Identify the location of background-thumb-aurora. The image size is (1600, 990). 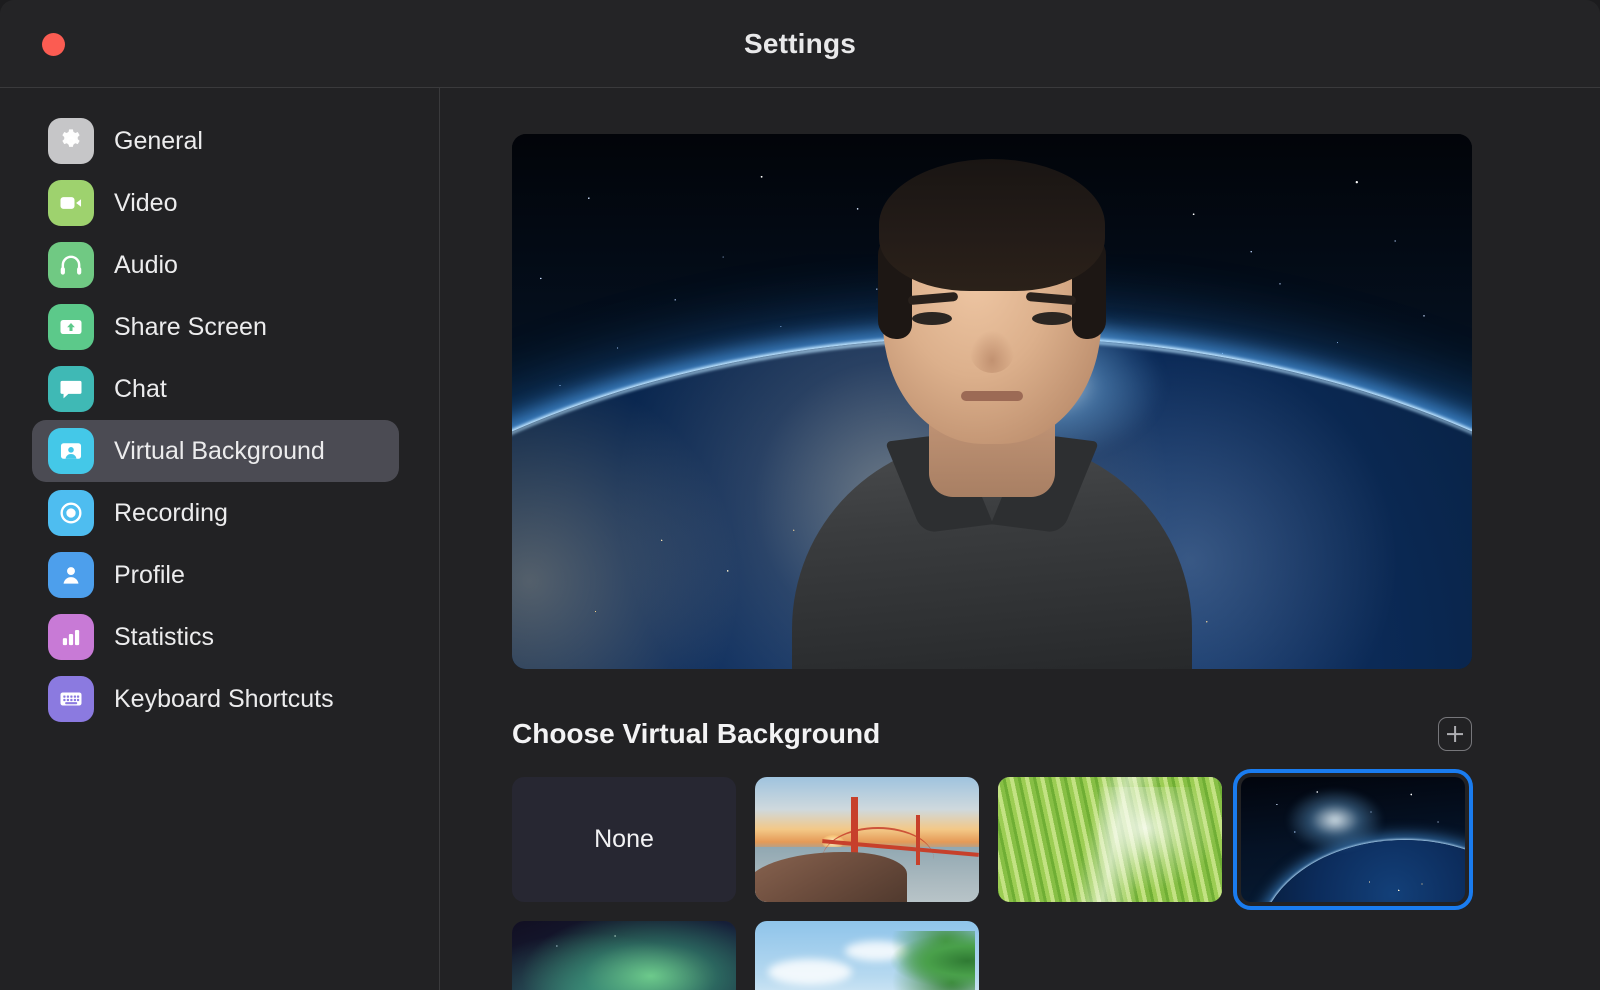
(624, 955).